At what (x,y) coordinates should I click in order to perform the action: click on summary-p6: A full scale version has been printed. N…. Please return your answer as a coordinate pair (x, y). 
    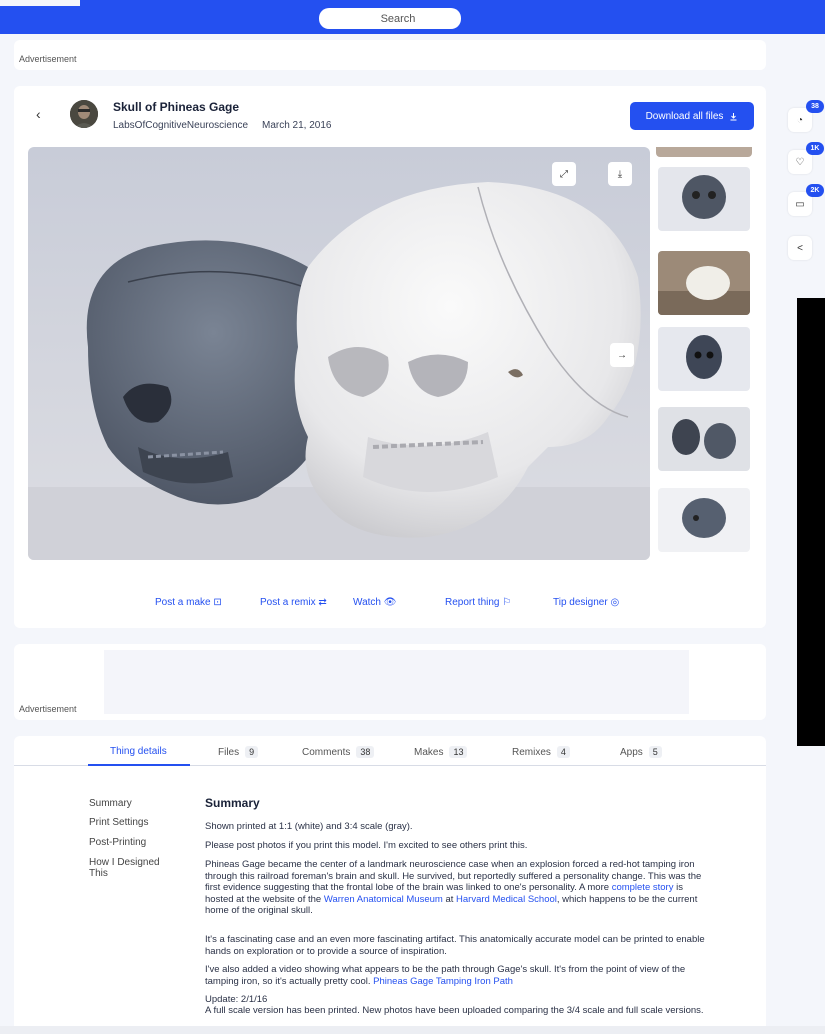
    Looking at the image, I should click on (454, 1010).